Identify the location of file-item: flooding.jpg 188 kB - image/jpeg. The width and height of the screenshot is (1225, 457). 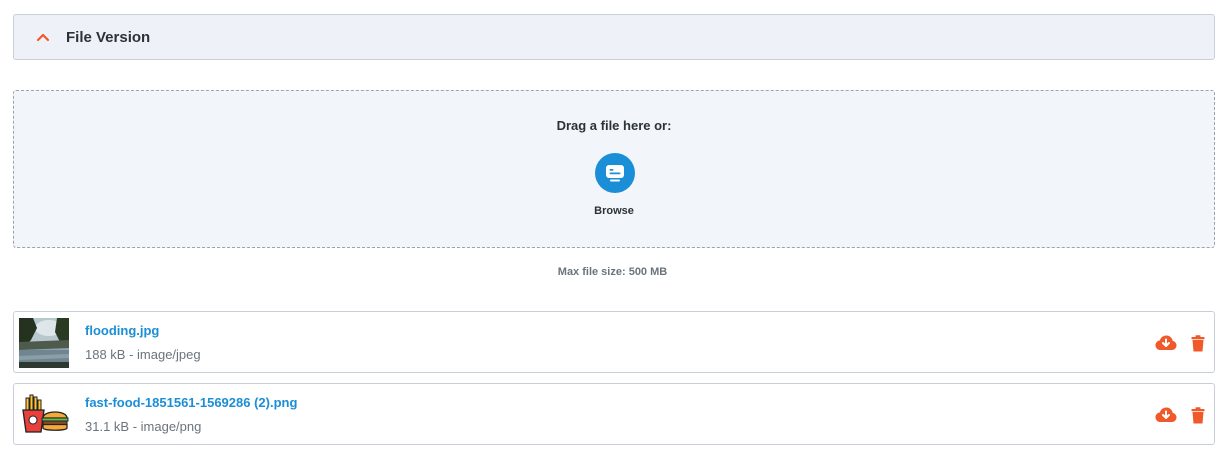
(614, 342).